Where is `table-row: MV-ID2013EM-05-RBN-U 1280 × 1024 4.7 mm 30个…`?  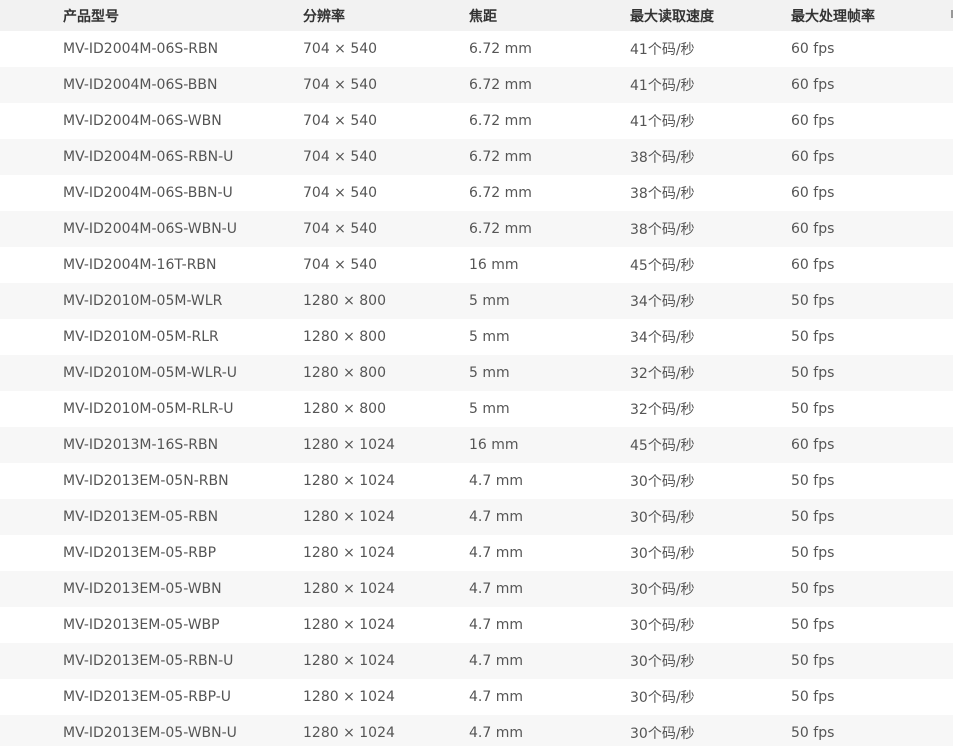
table-row: MV-ID2013EM-05-RBN-U 1280 × 1024 4.7 mm 30个… is located at coordinates (476, 661).